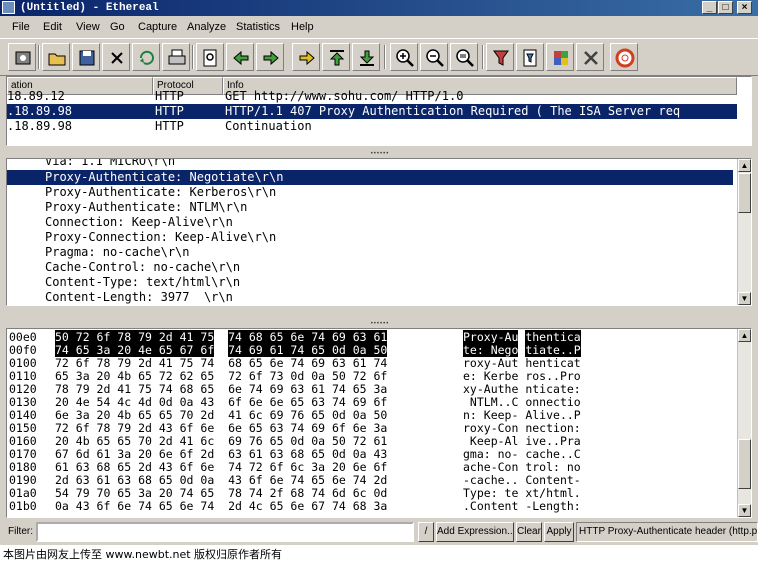  What do you see at coordinates (530, 57) in the screenshot?
I see `display-filter-button` at bounding box center [530, 57].